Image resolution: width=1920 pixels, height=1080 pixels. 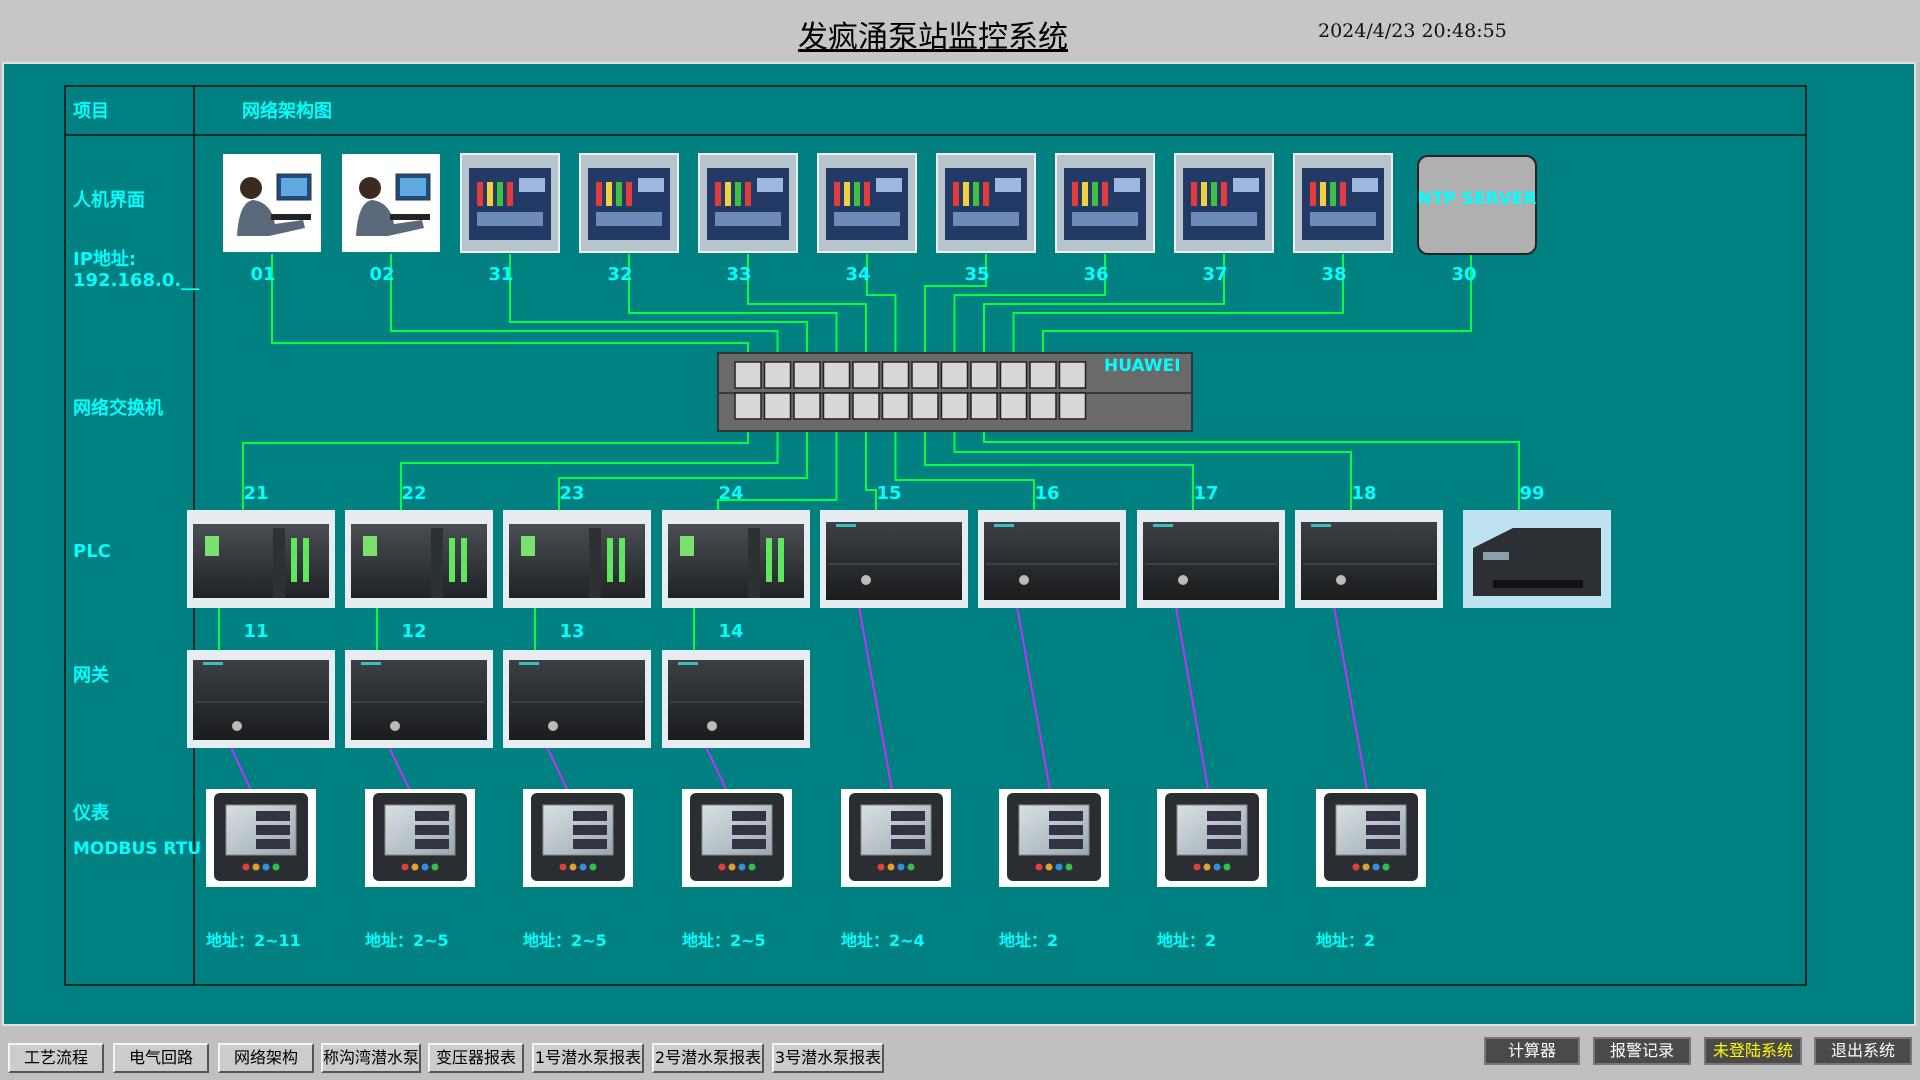 I want to click on plc-node-number: 17, so click(x=1206, y=493).